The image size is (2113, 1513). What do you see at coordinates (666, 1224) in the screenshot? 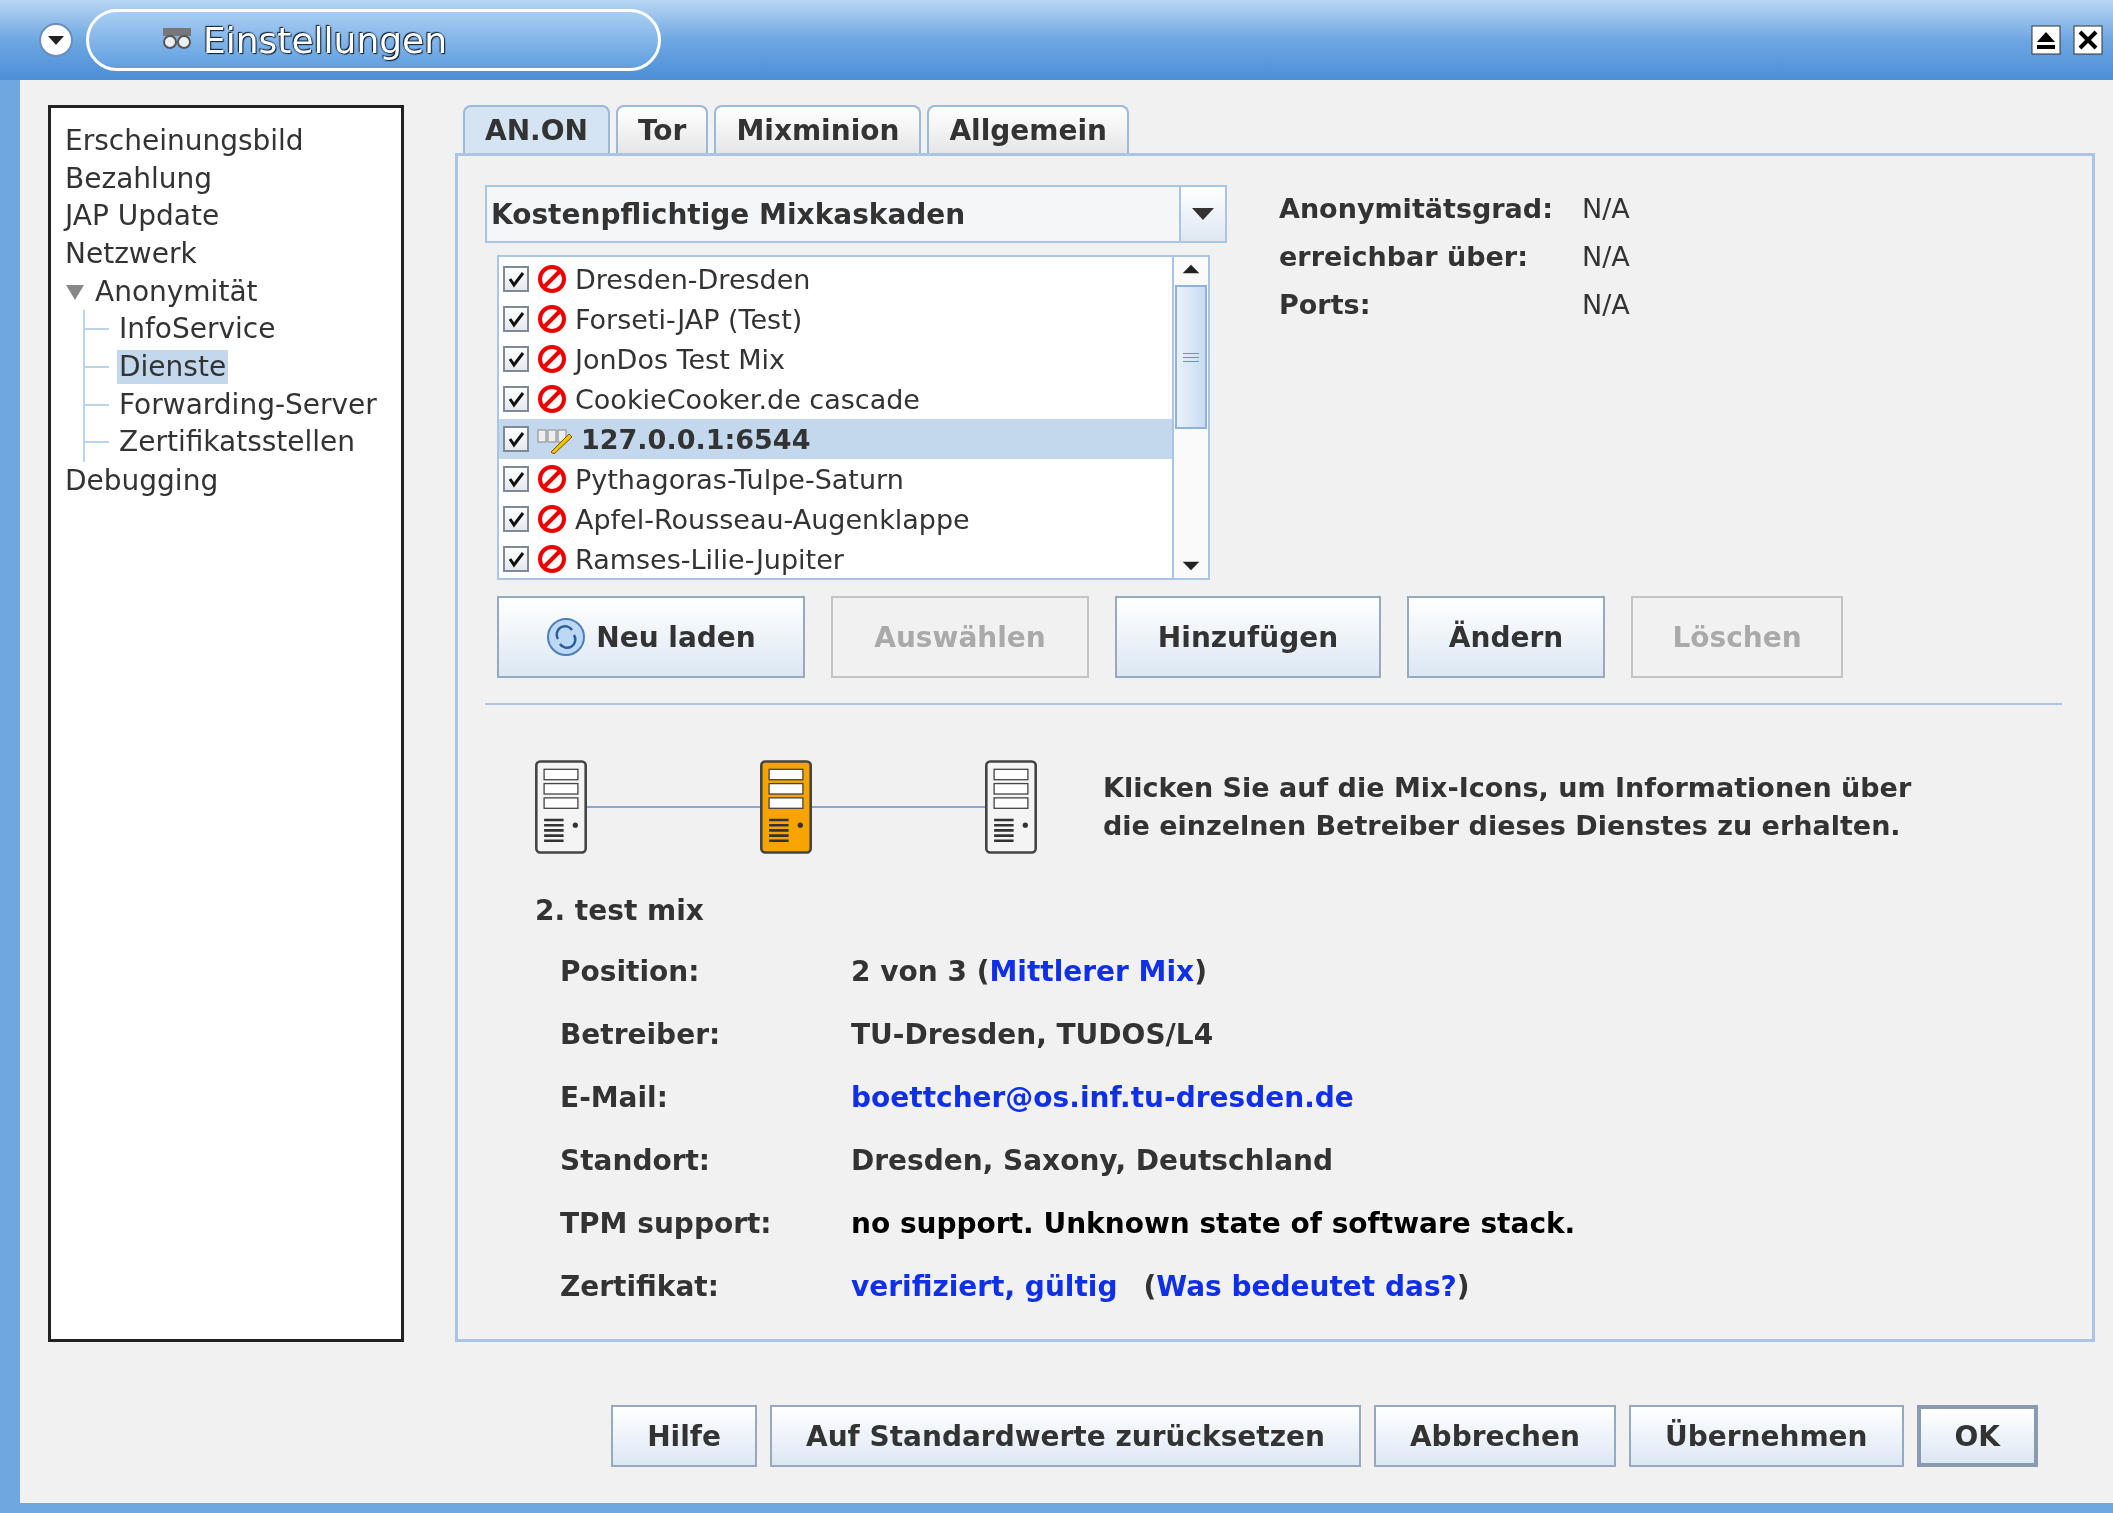
I see `detail-label: TPM support:` at bounding box center [666, 1224].